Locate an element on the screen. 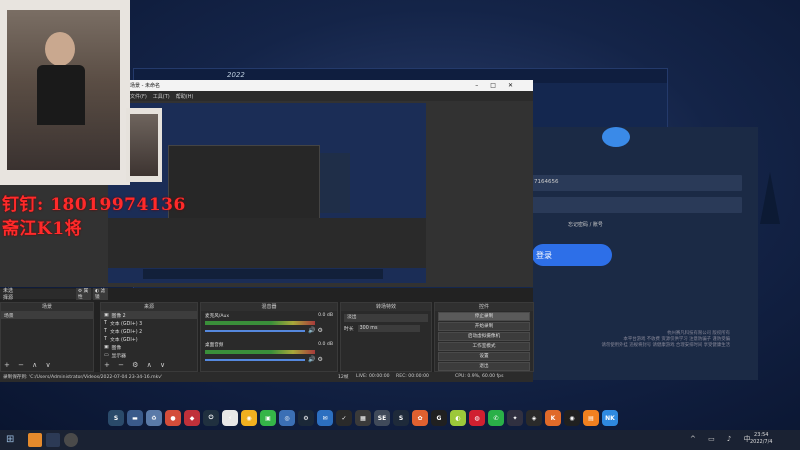 This screenshot has width=800, height=450. tree-decoration is located at coordinates (770, 198).